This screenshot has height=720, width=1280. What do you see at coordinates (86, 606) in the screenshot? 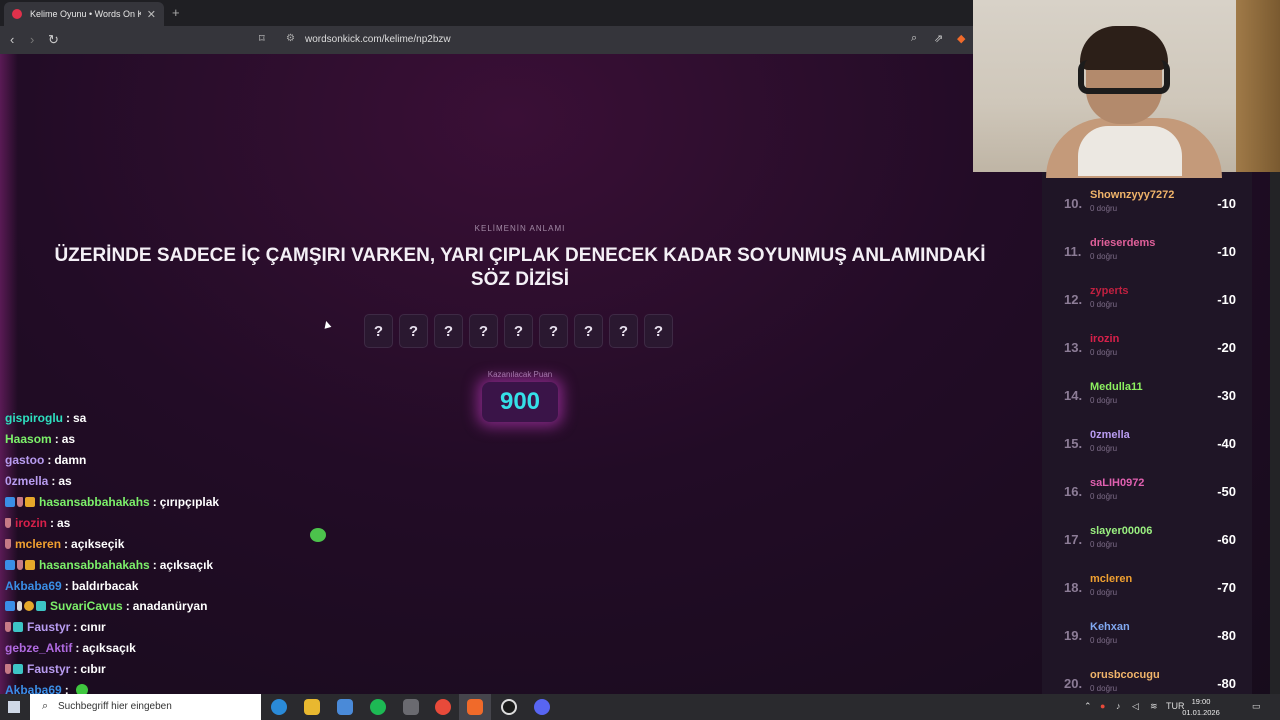
I see `chat-username: SuvariCavus` at bounding box center [86, 606].